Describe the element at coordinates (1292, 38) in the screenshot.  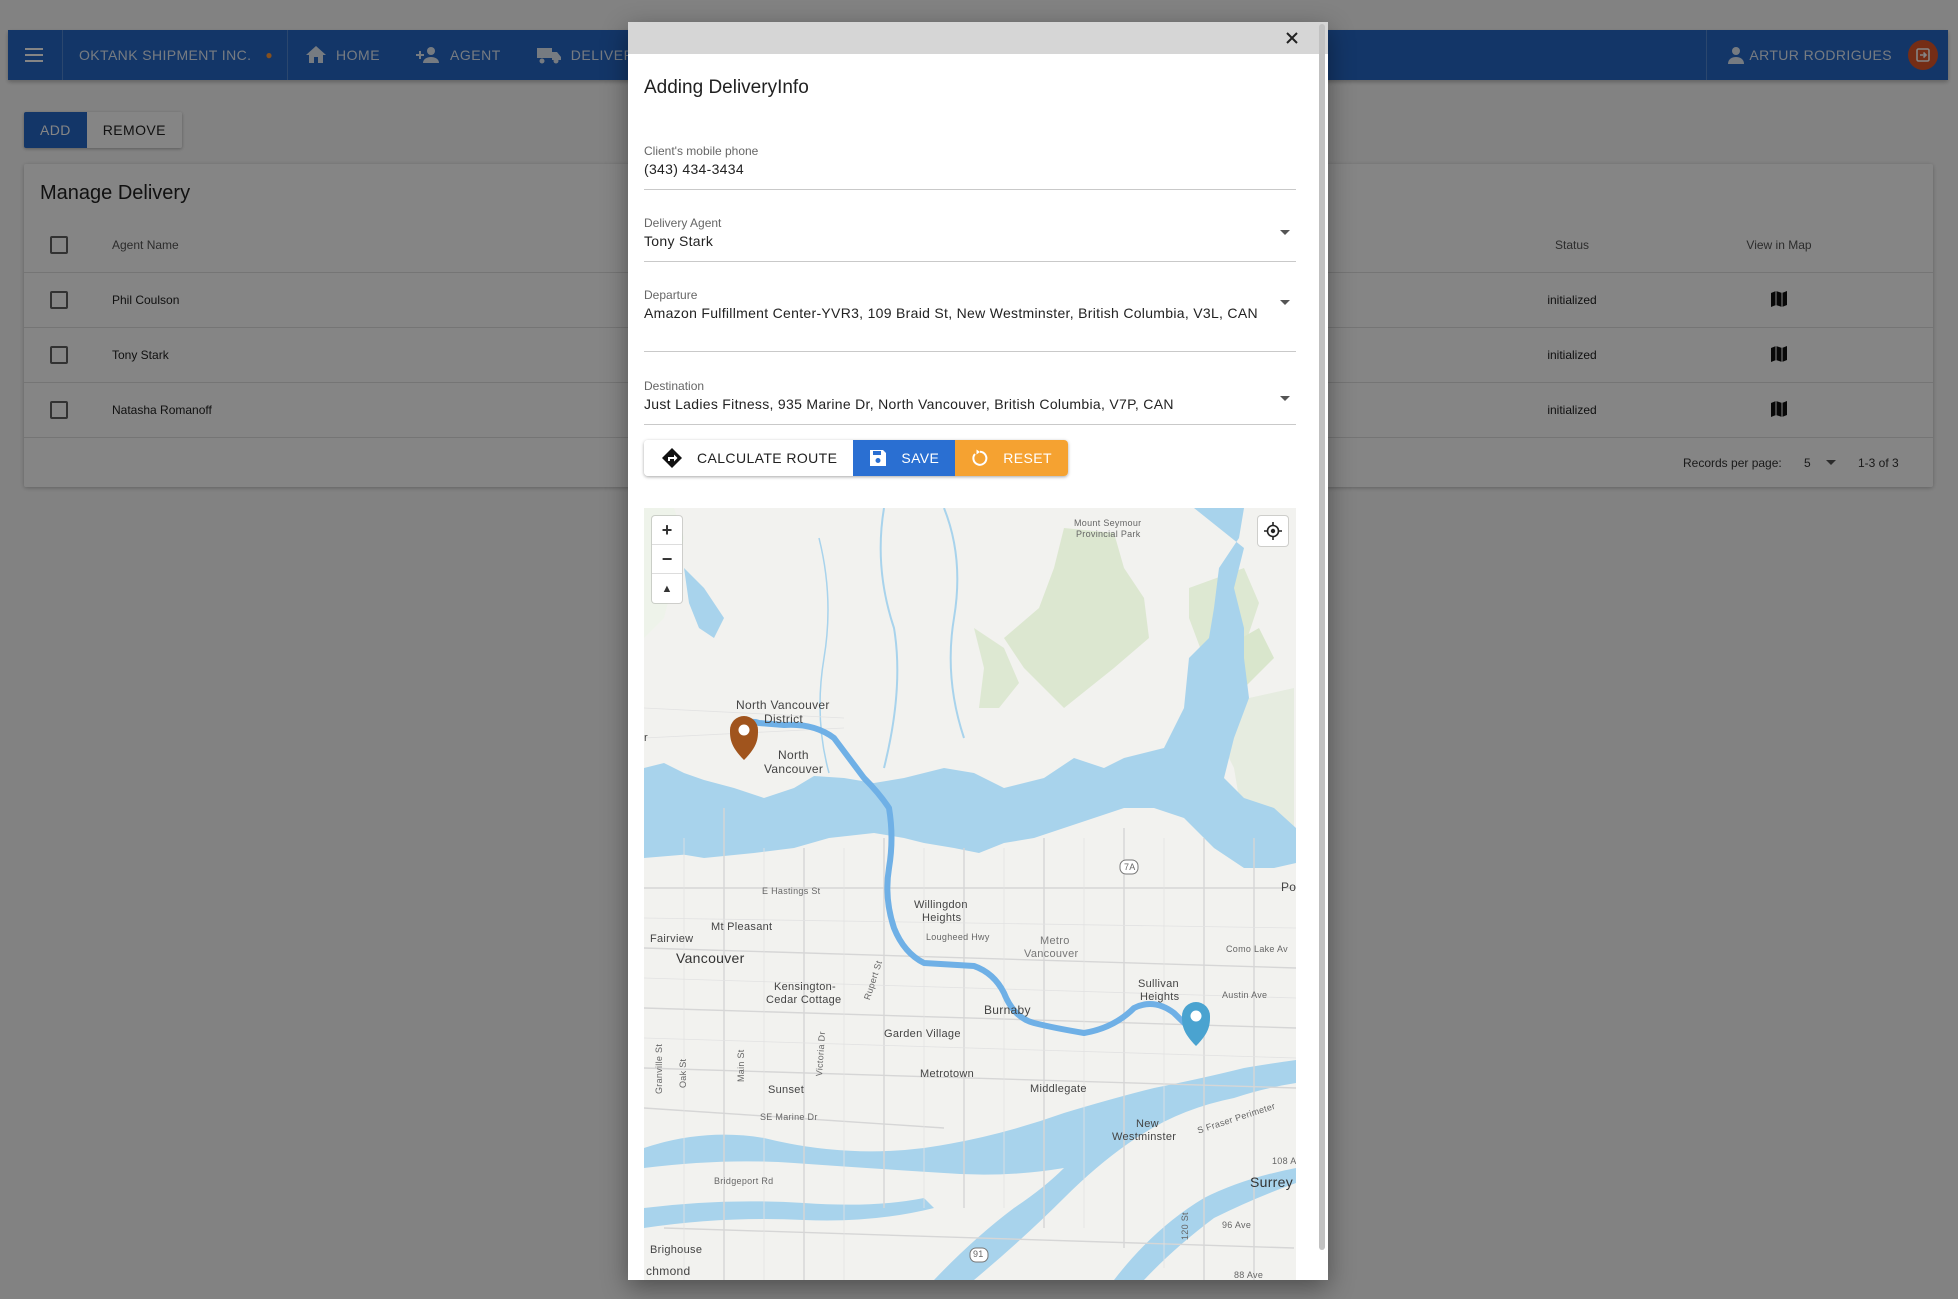
I see `close-icon` at that location.